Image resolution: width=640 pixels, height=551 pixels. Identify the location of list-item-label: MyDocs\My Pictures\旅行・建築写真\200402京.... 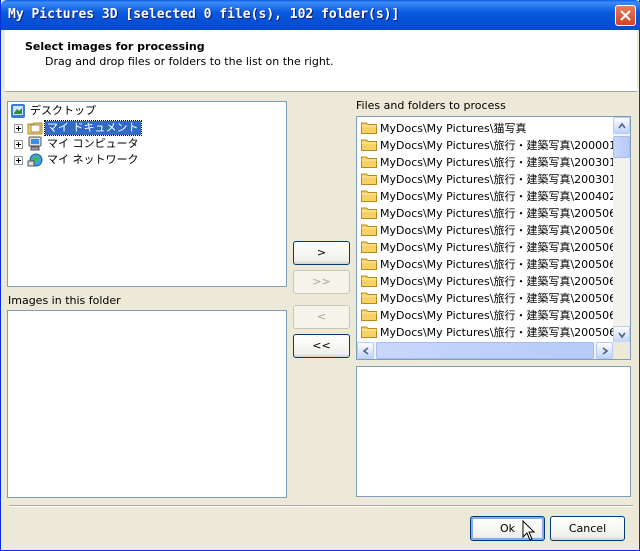
(496, 196).